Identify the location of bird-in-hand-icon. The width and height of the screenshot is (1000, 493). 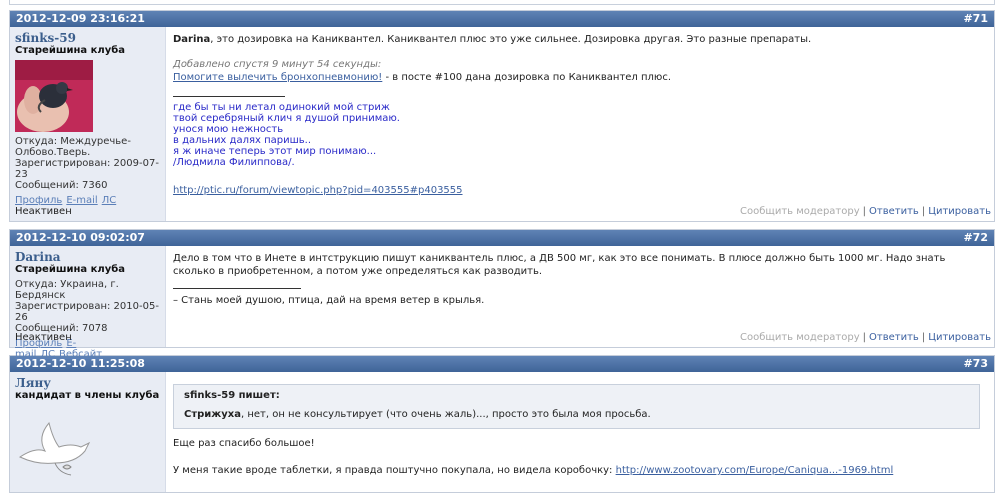
(54, 96).